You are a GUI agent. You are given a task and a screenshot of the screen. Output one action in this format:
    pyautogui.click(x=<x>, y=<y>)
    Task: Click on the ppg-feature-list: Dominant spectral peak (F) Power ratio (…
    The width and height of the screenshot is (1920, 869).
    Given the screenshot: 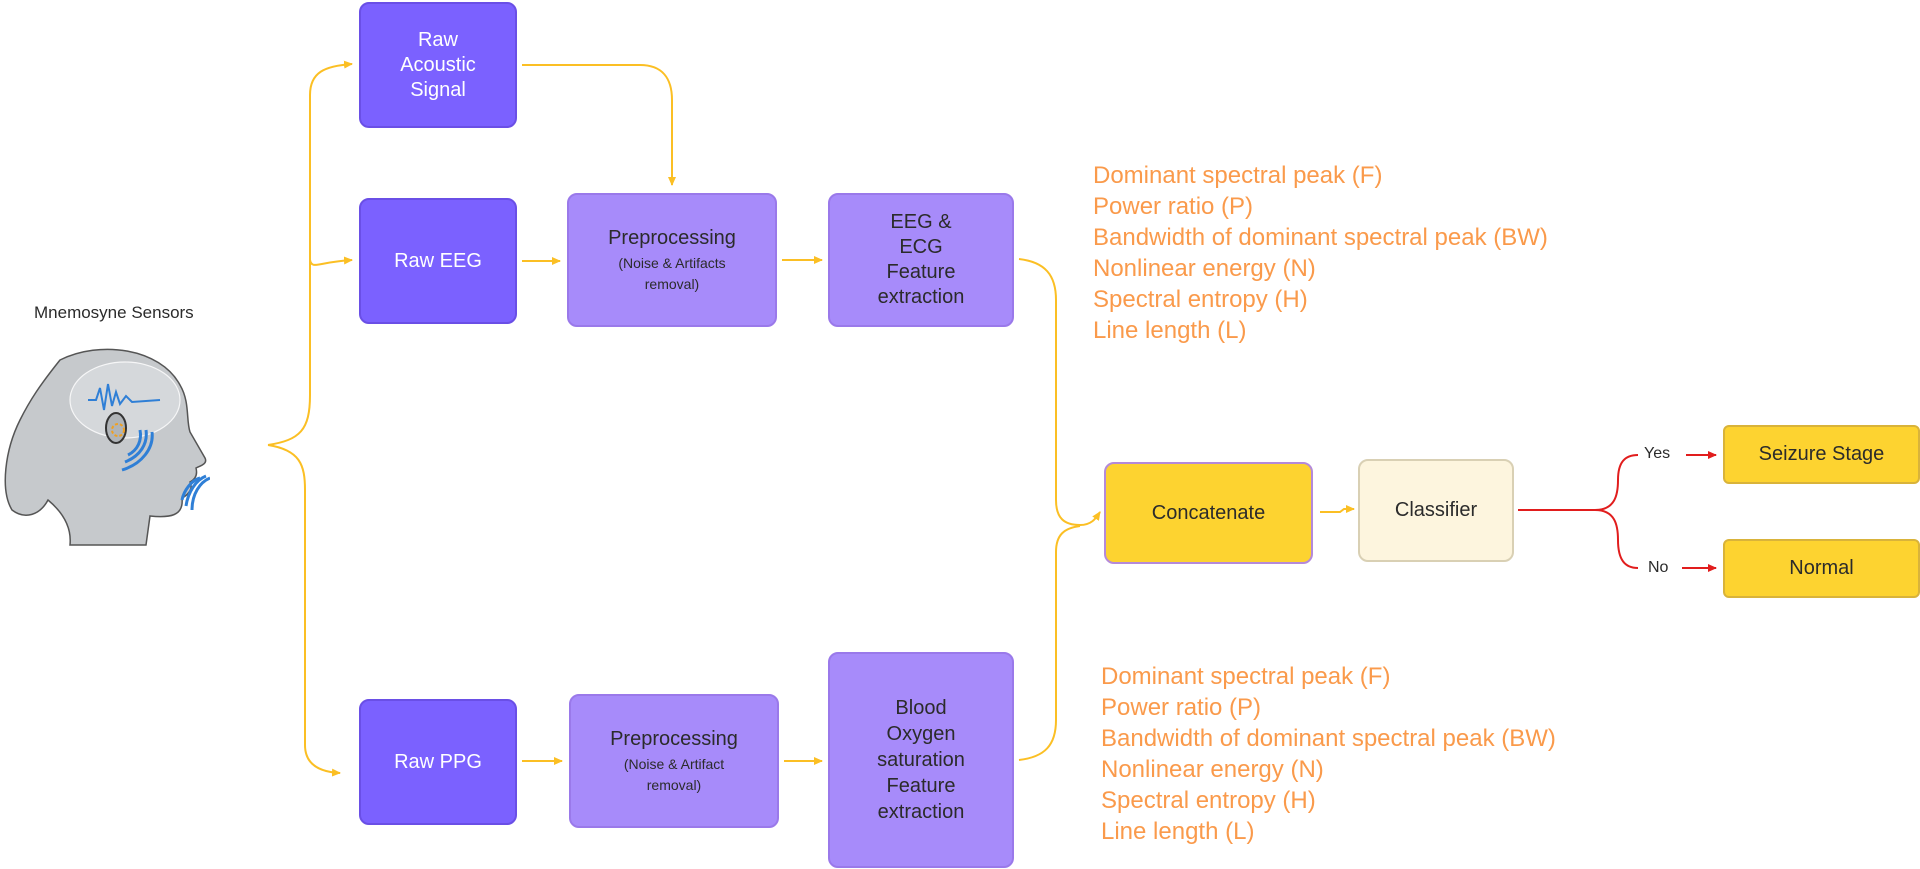 What is the action you would take?
    pyautogui.click(x=1328, y=754)
    